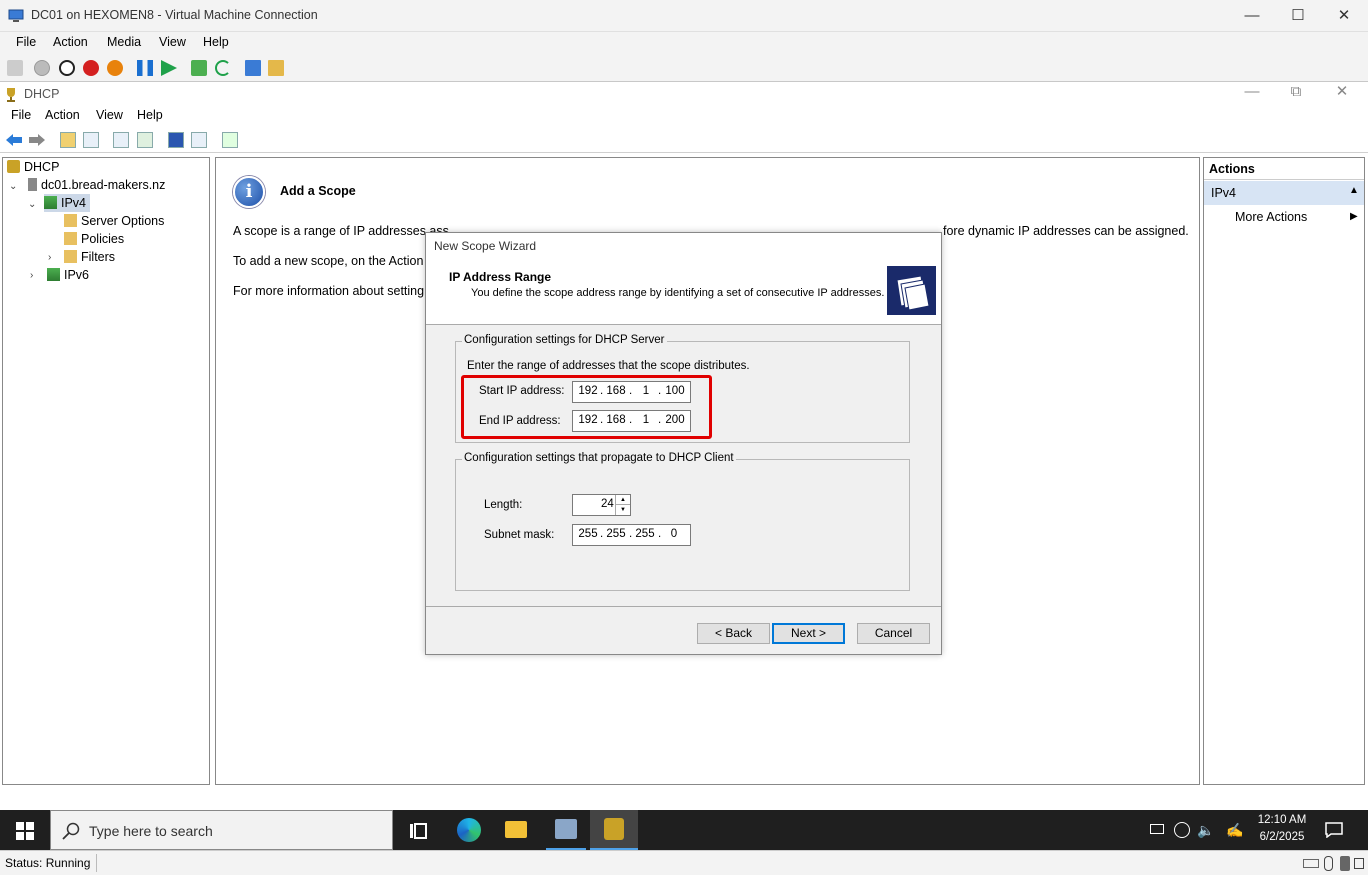 The height and width of the screenshot is (875, 1368). What do you see at coordinates (893, 633) in the screenshot?
I see `cancel-button: Cancel` at bounding box center [893, 633].